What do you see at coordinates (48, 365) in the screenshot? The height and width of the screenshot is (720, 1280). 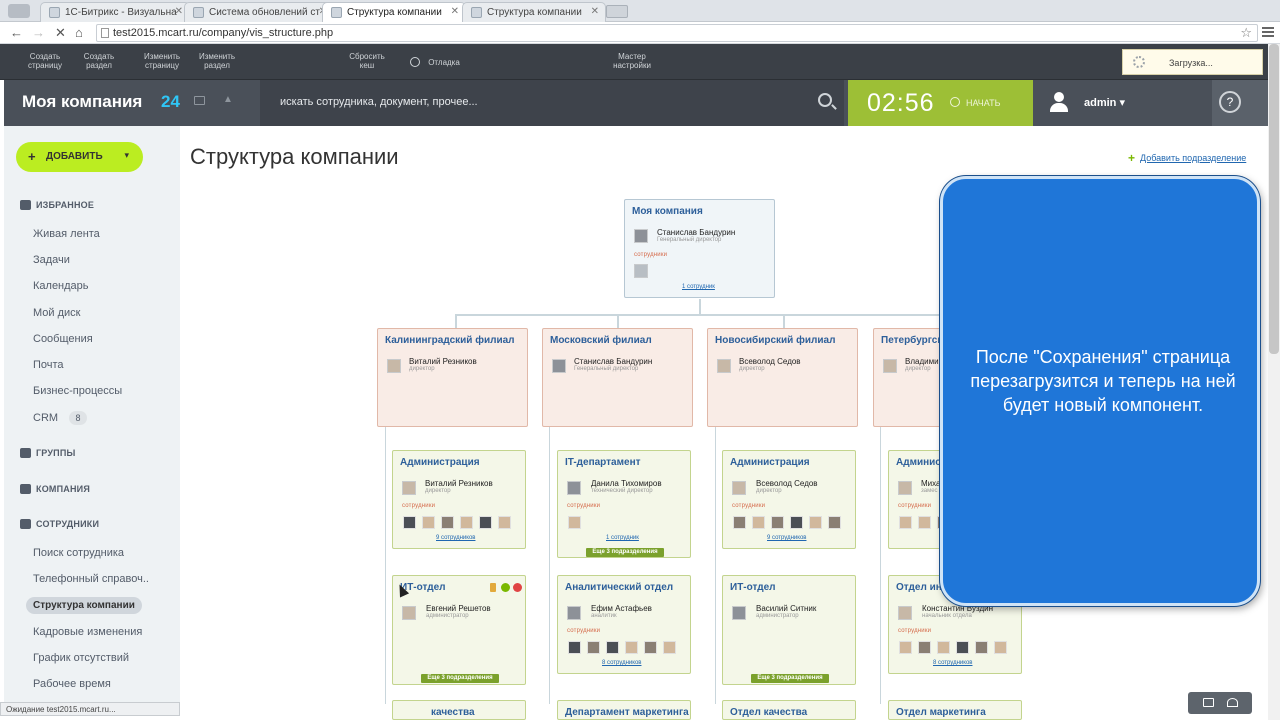 I see `sidebar-item-mail: Почта` at bounding box center [48, 365].